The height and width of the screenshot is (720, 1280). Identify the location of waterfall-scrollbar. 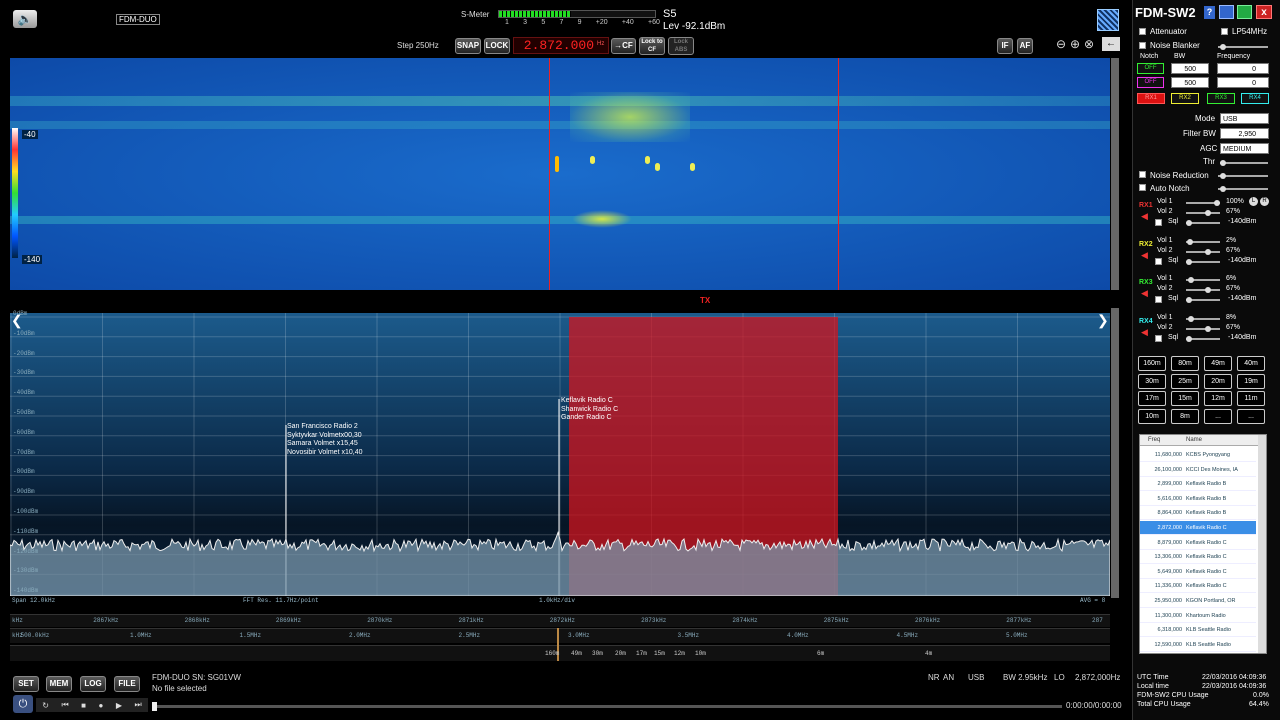
(1115, 174).